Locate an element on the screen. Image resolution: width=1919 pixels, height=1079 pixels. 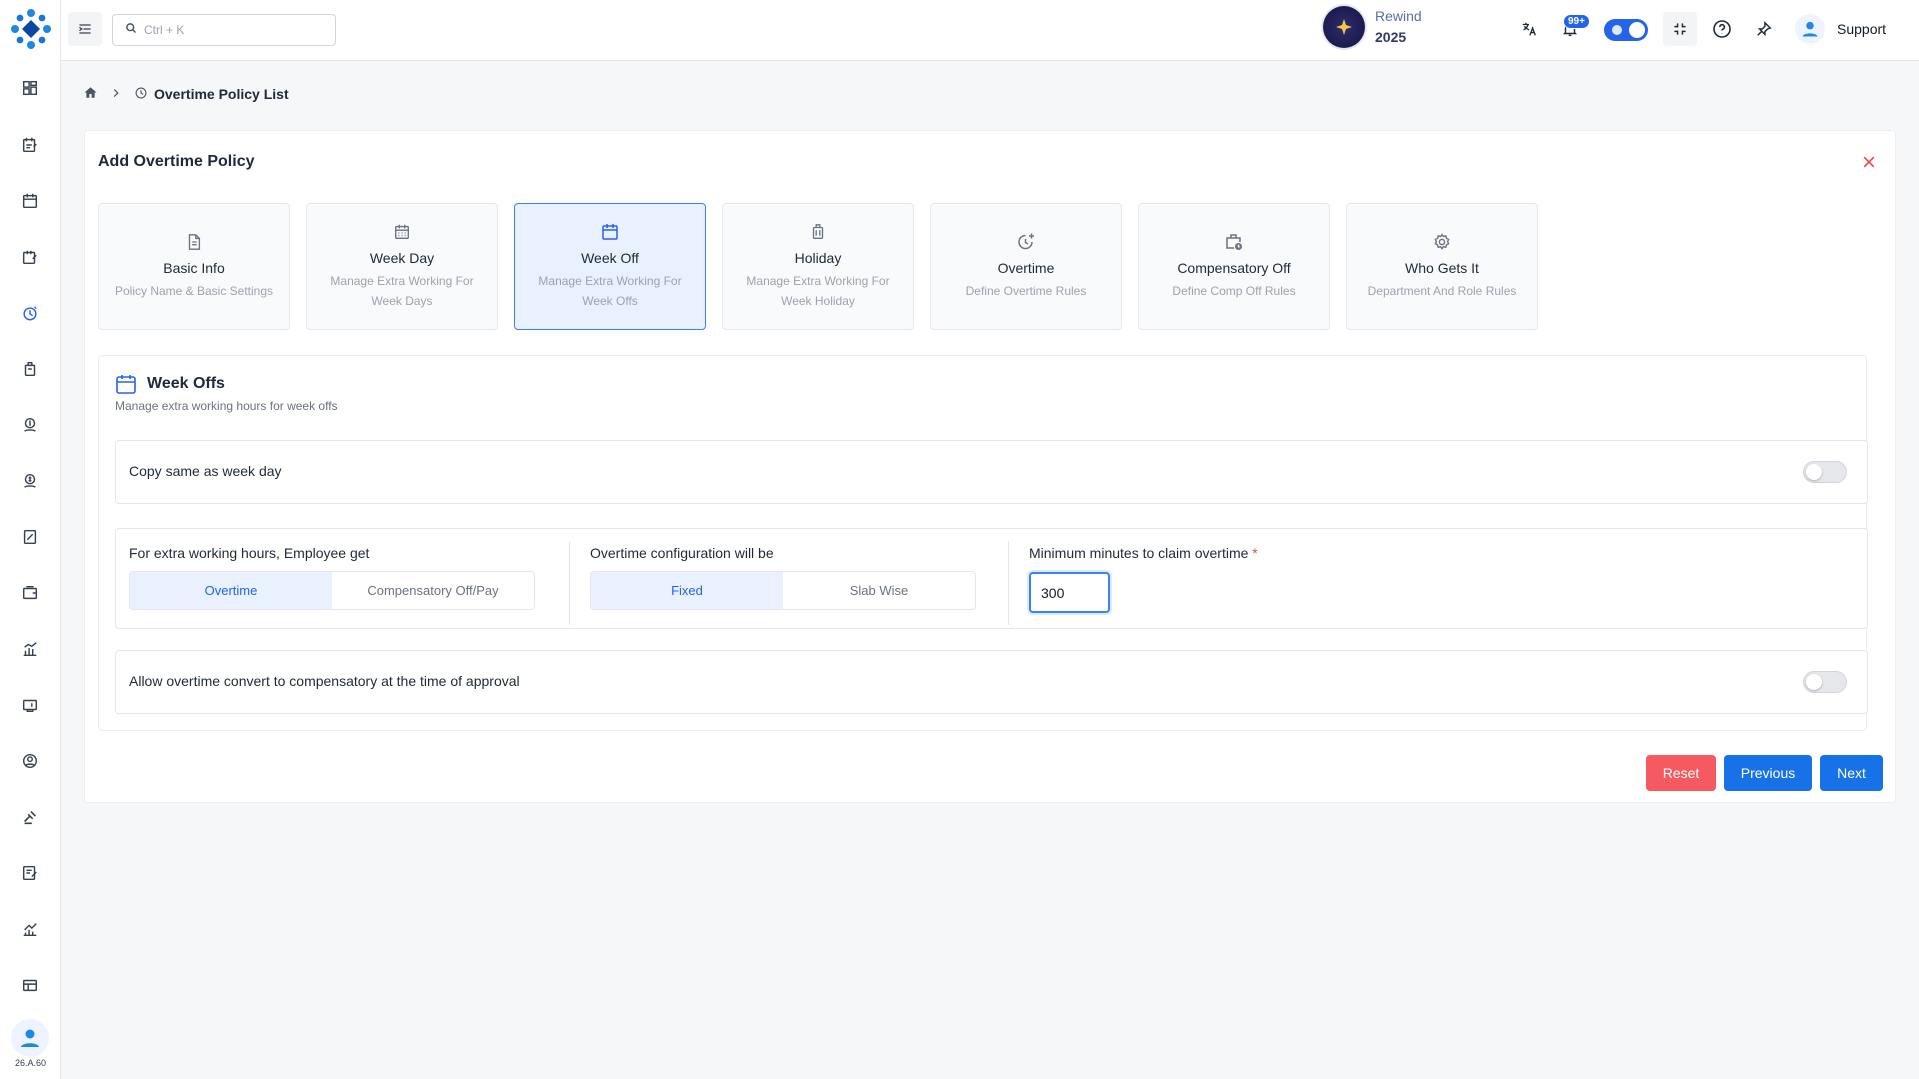
leave-icon is located at coordinates (30, 257).